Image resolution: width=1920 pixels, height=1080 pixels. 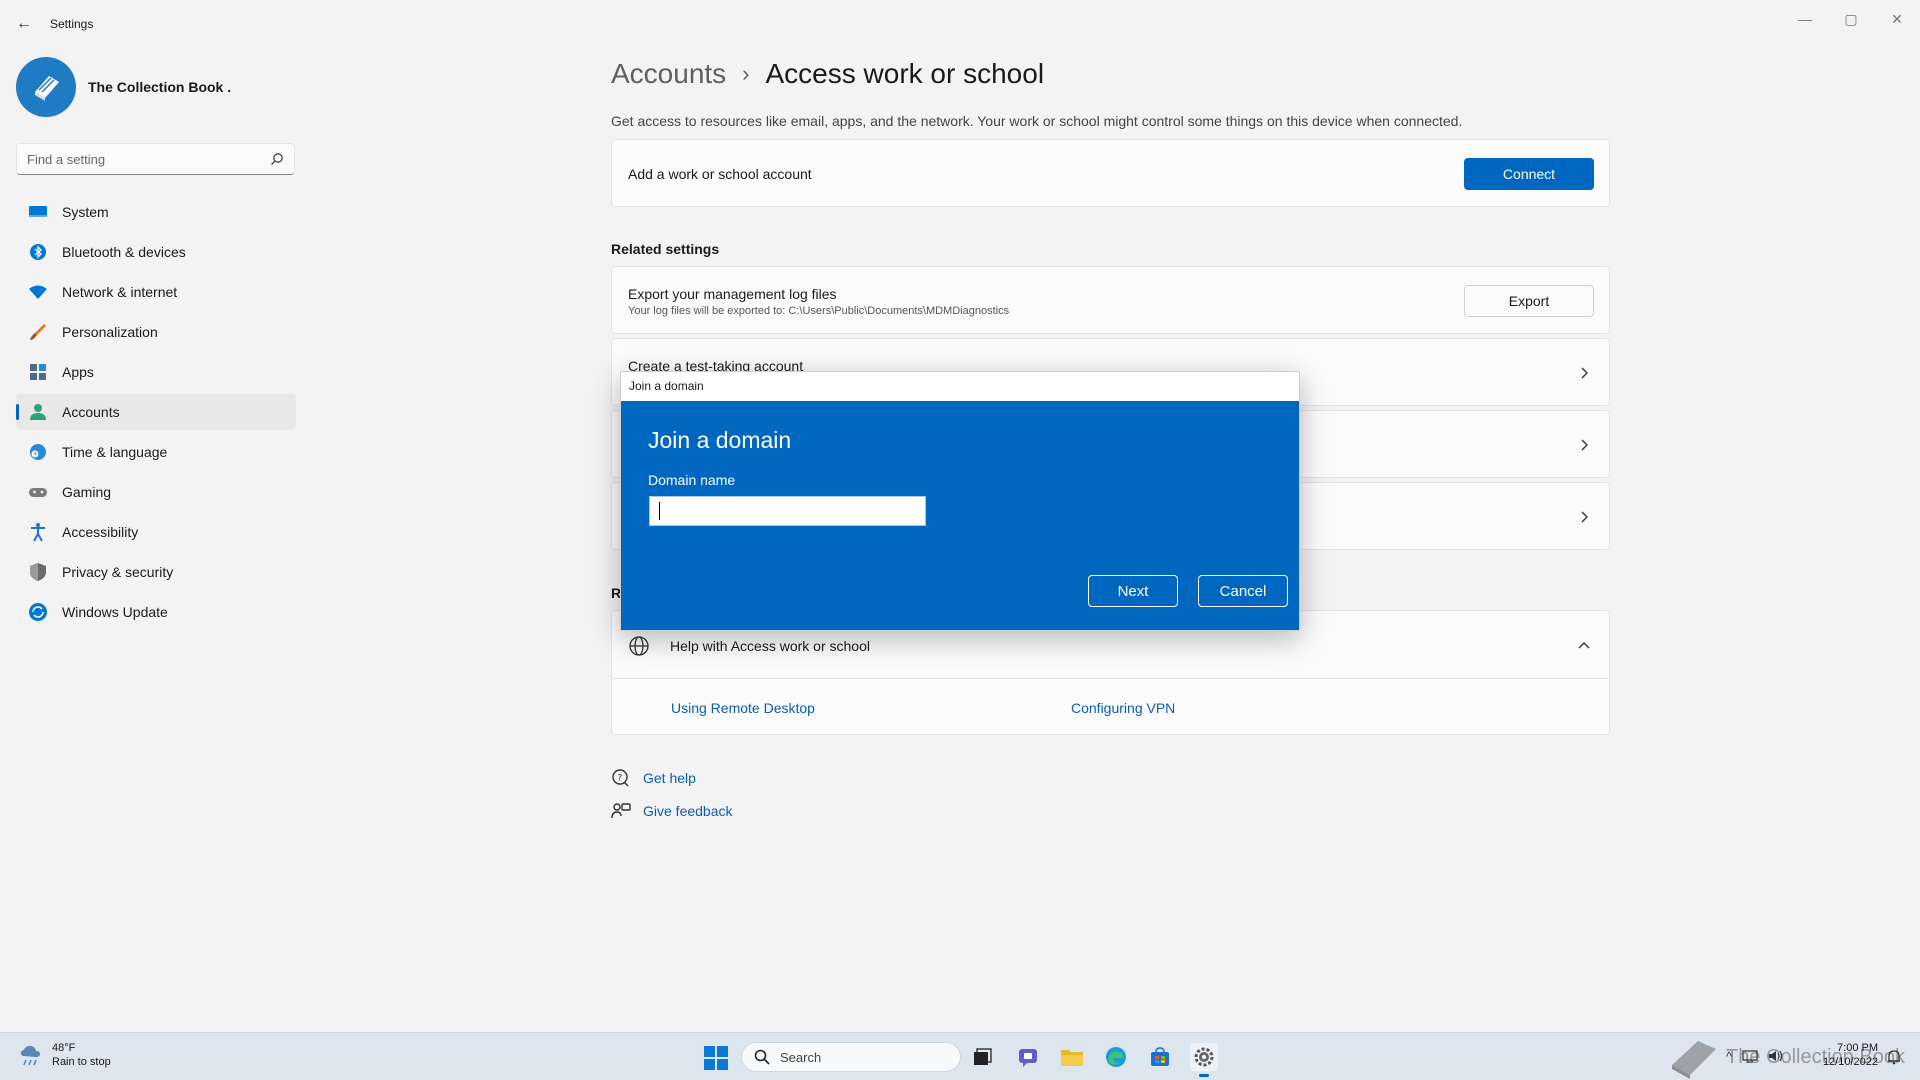 I want to click on give-feedback-label: Give feedback, so click(x=688, y=811).